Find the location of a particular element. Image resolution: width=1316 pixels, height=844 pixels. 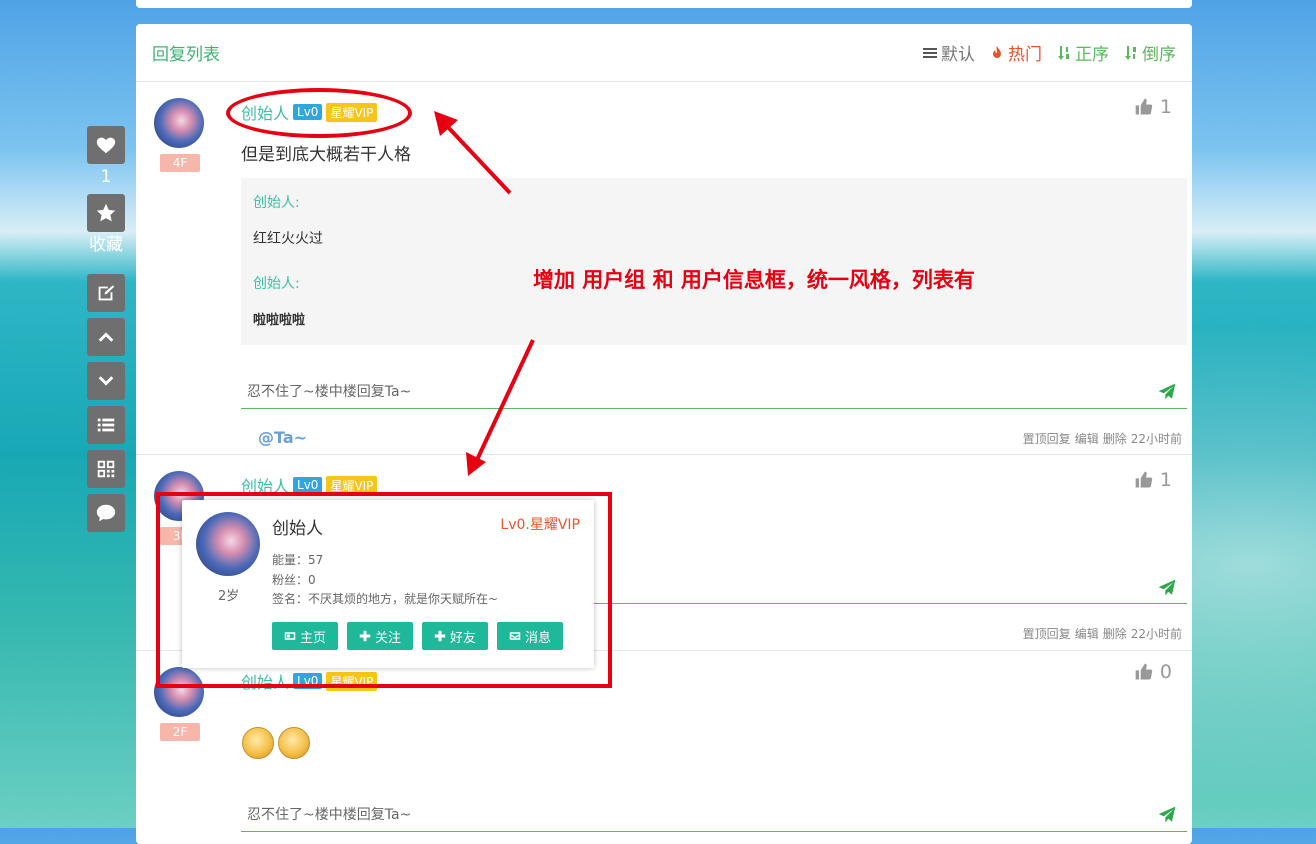

annotation-text: 增加 用户组 和 用户信息框，统一风格，列表有 is located at coordinates (754, 280).